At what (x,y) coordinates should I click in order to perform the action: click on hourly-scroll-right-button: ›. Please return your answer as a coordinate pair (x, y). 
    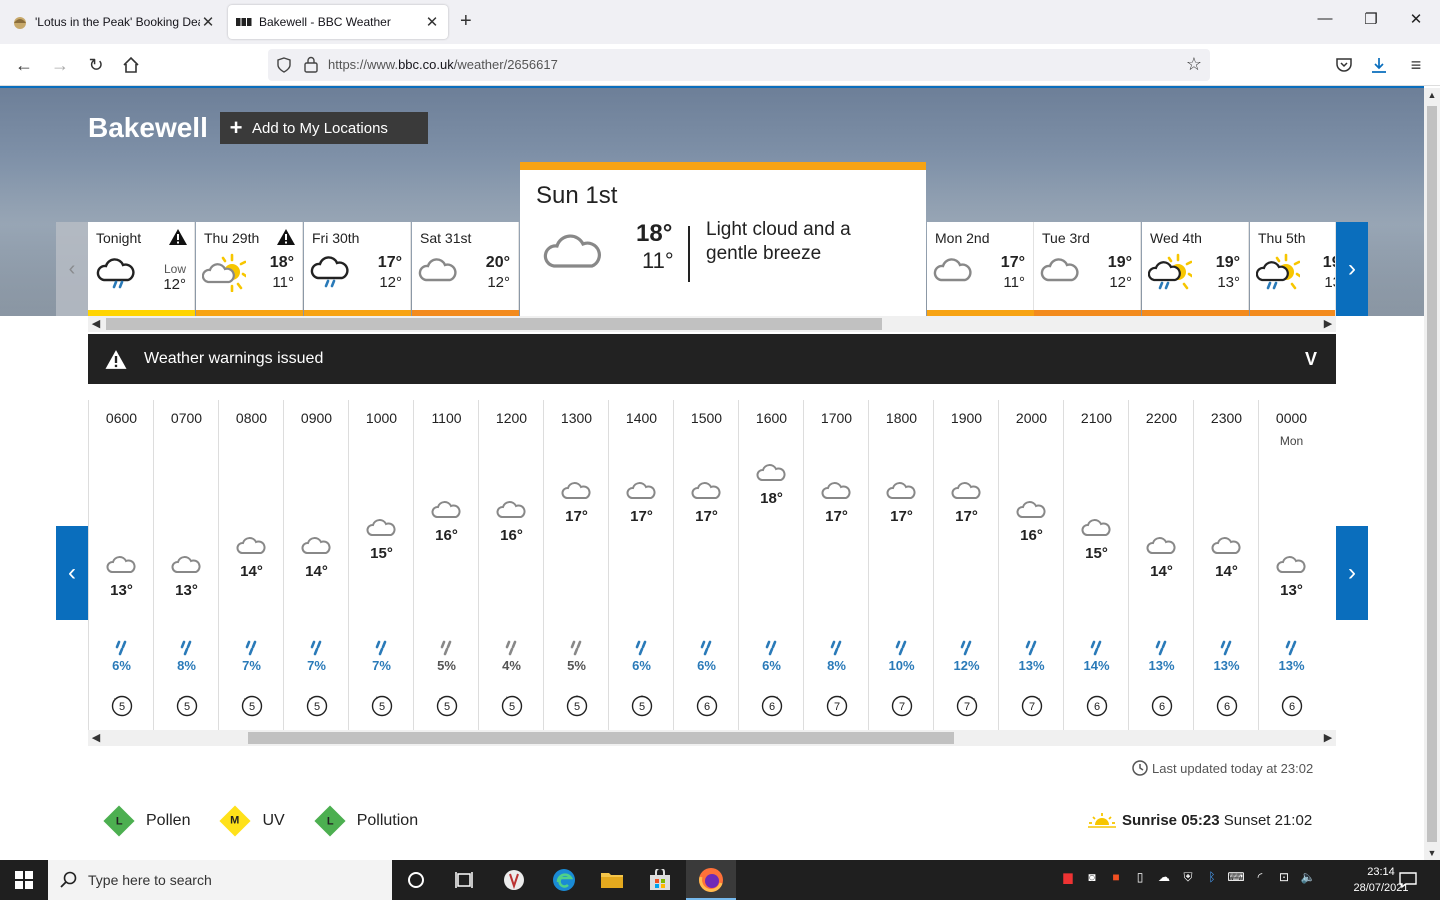
    Looking at the image, I should click on (1352, 573).